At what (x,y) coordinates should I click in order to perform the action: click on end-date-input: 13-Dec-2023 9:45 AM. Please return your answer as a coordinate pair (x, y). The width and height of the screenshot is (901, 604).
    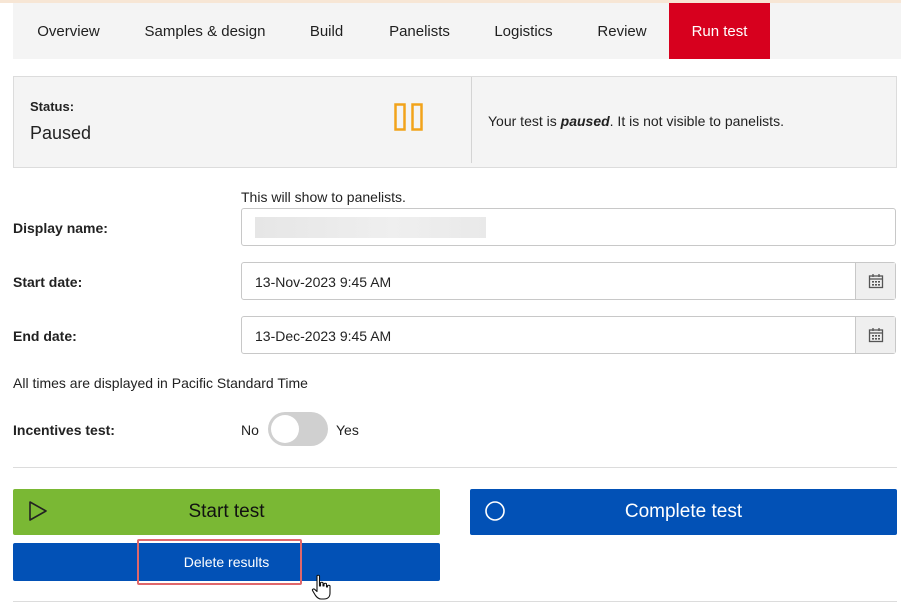
    Looking at the image, I should click on (568, 335).